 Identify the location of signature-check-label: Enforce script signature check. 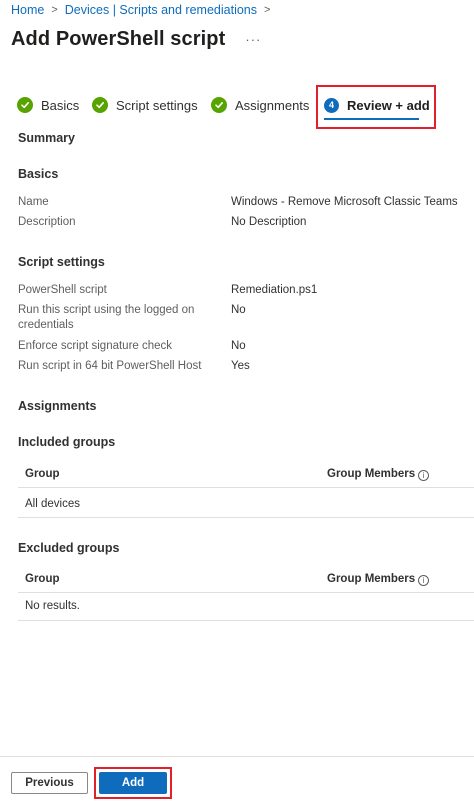
(95, 346).